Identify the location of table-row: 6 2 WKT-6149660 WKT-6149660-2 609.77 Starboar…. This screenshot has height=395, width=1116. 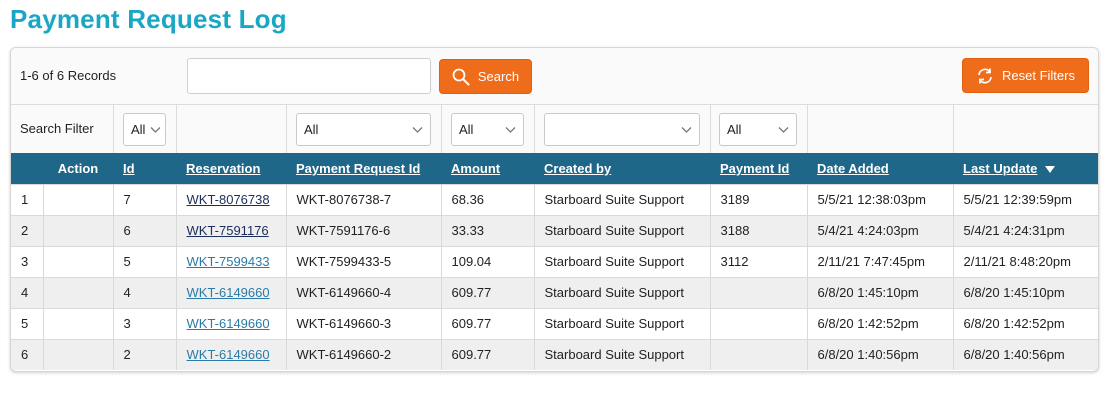
(554, 354).